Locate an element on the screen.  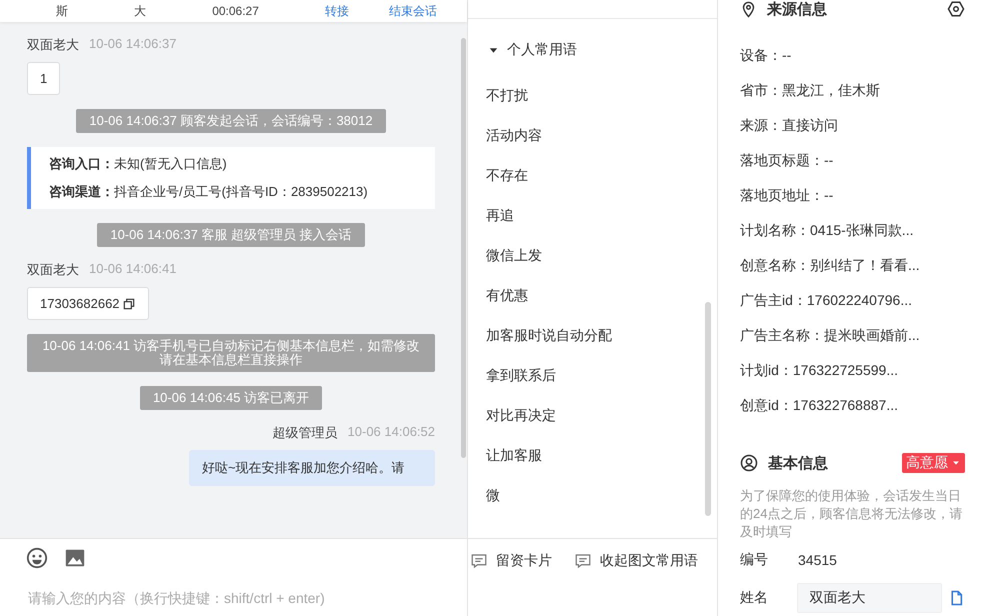
toolbar-button: 留资卡片 is located at coordinates (511, 561).